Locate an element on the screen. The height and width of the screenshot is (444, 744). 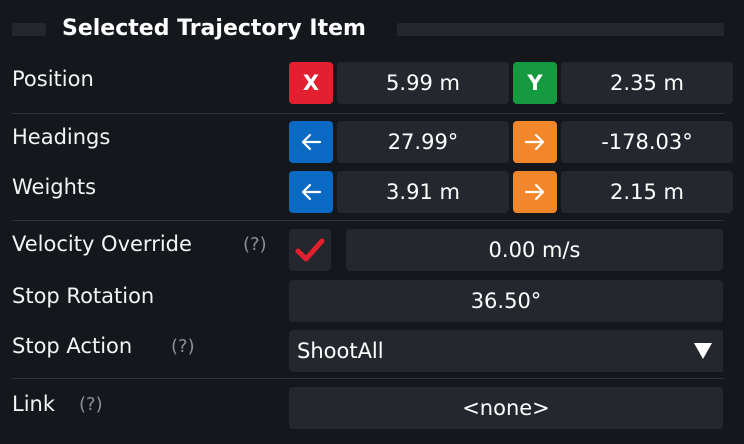
heading-start-input: 27.99° is located at coordinates (423, 142).